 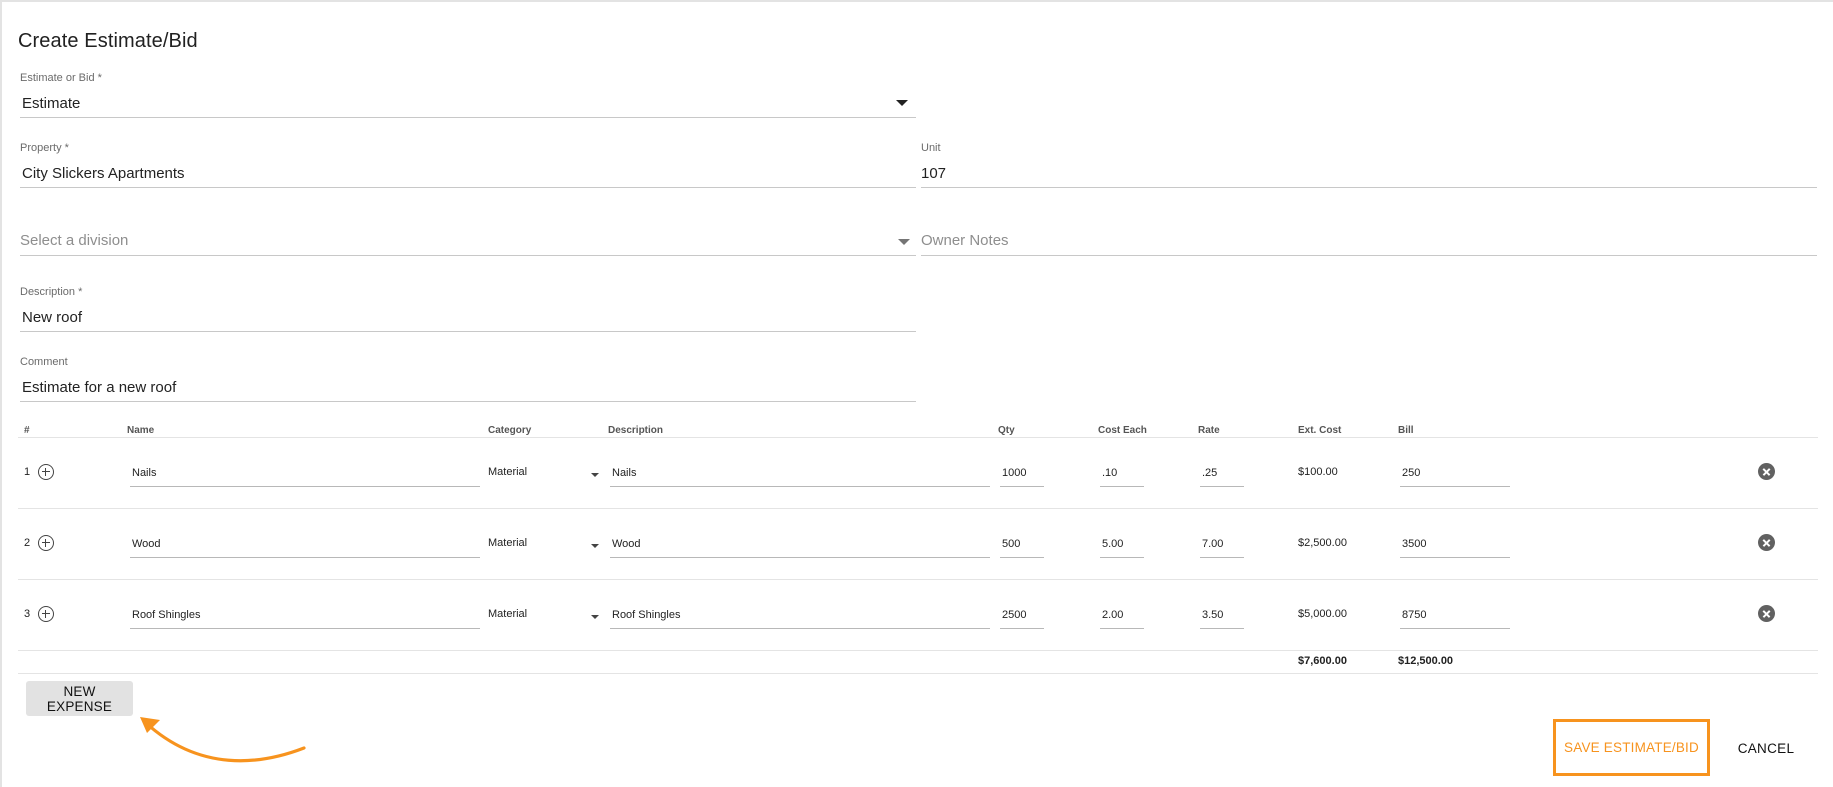 I want to click on column-header-category: Category, so click(x=510, y=430).